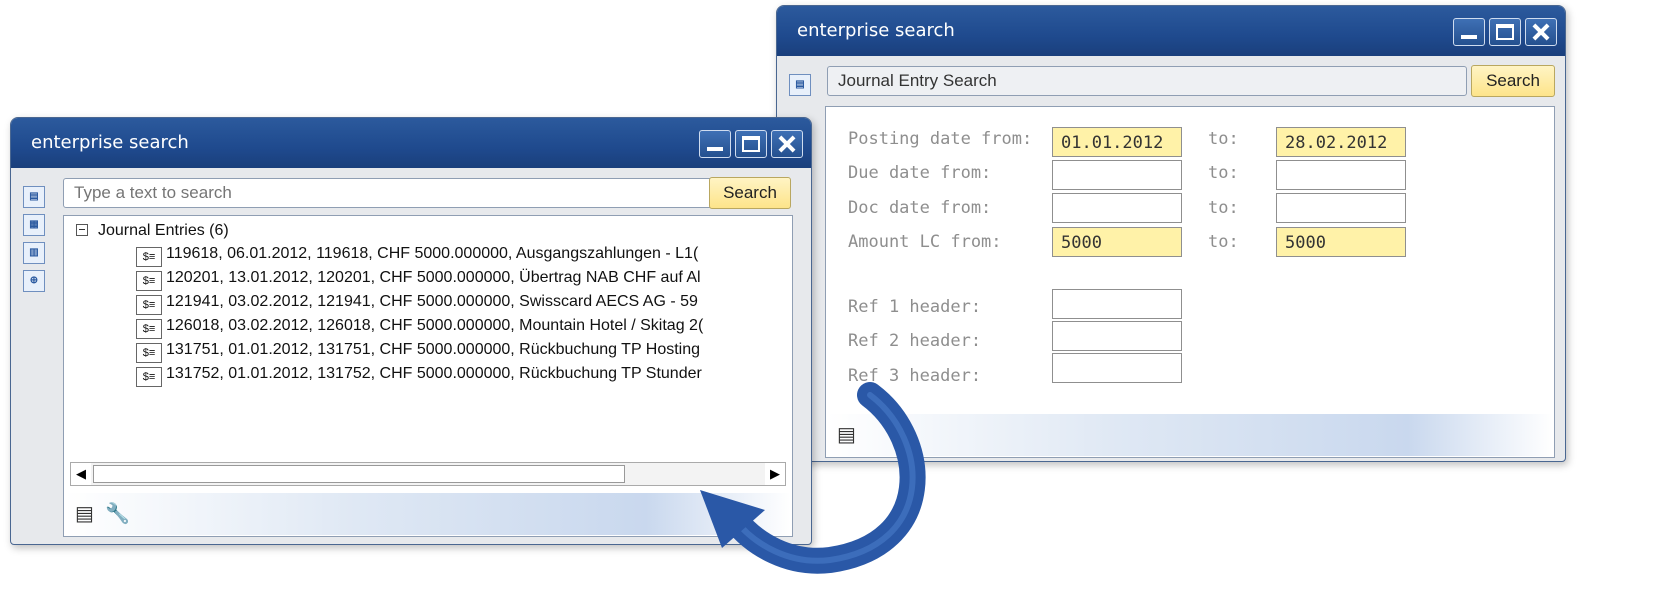 Image resolution: width=1678 pixels, height=607 pixels. What do you see at coordinates (34, 225) in the screenshot?
I see `business-partner-icon: ▦` at bounding box center [34, 225].